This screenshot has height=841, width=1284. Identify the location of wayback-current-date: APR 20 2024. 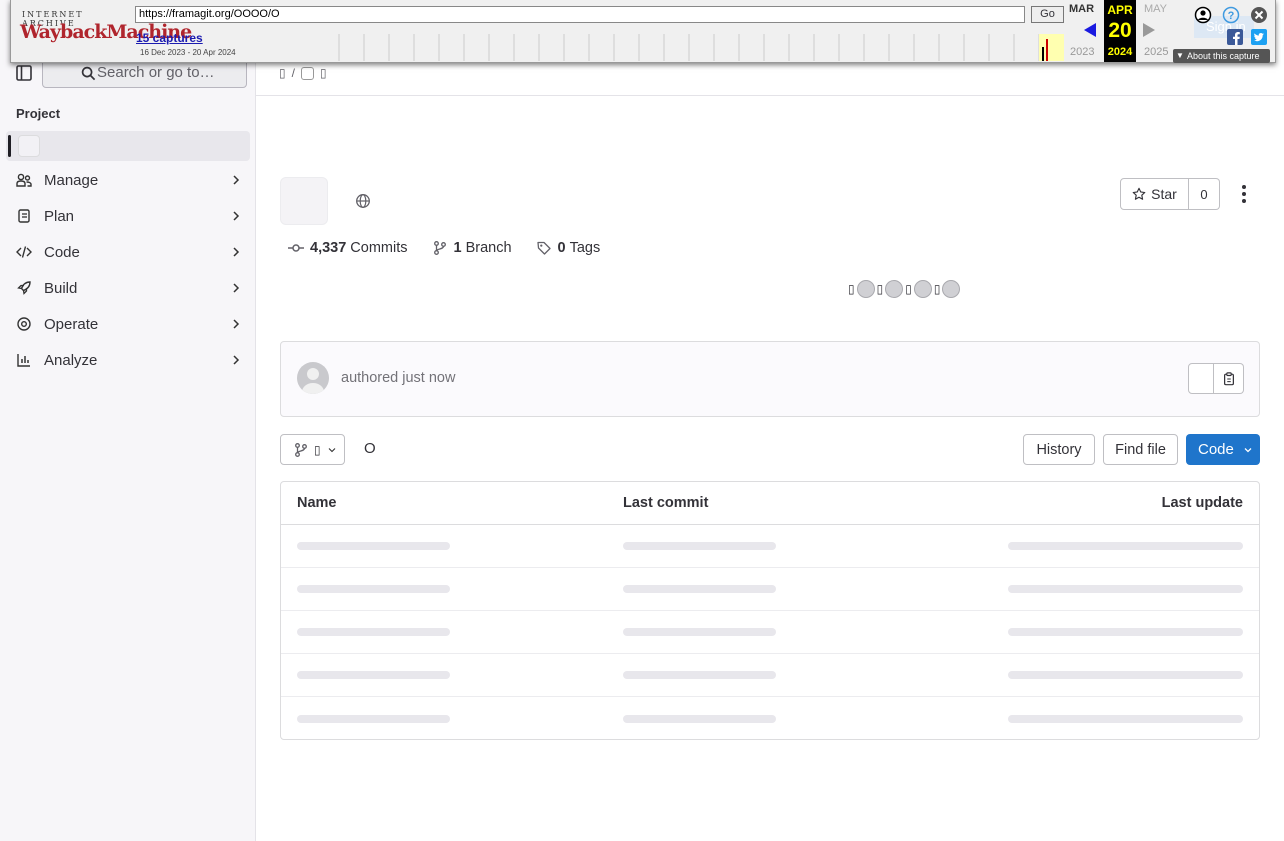
(1120, 31).